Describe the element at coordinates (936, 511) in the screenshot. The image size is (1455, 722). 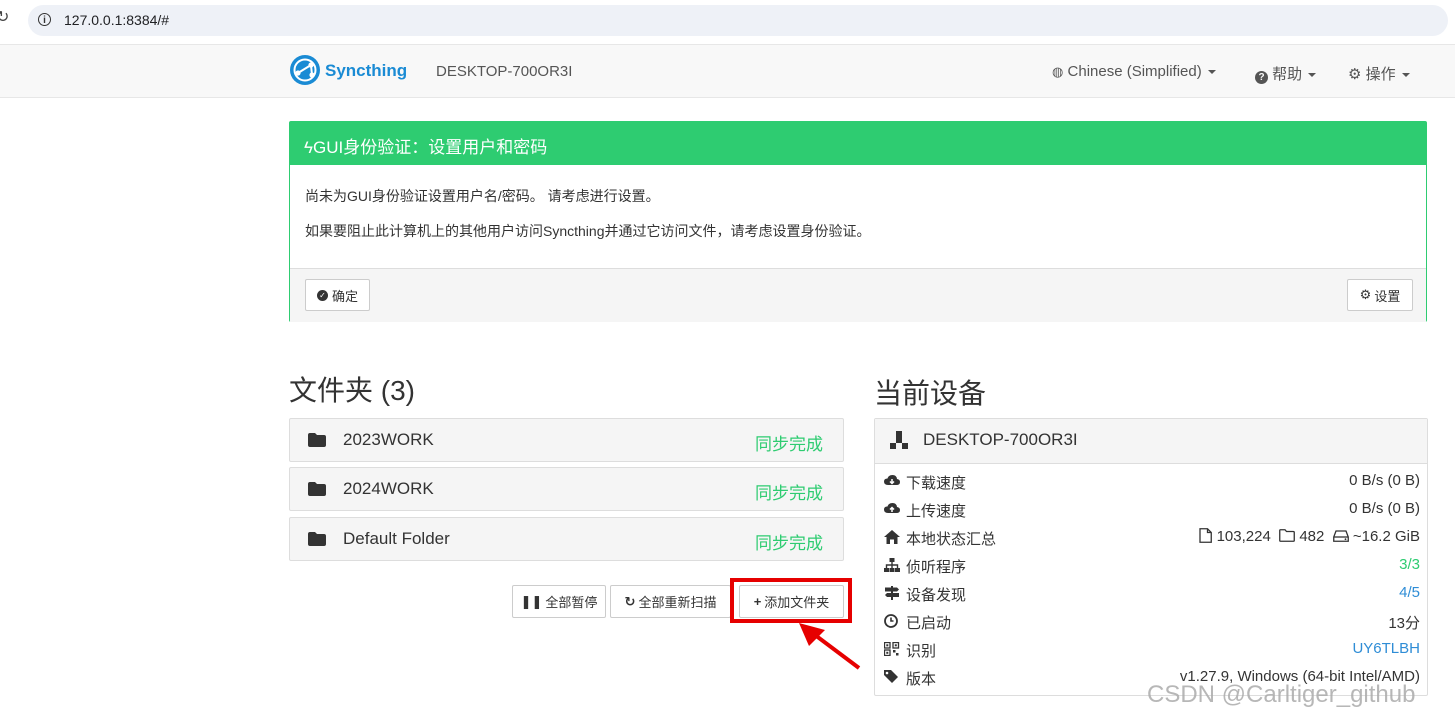
I see `row-label: 上传速度` at that location.